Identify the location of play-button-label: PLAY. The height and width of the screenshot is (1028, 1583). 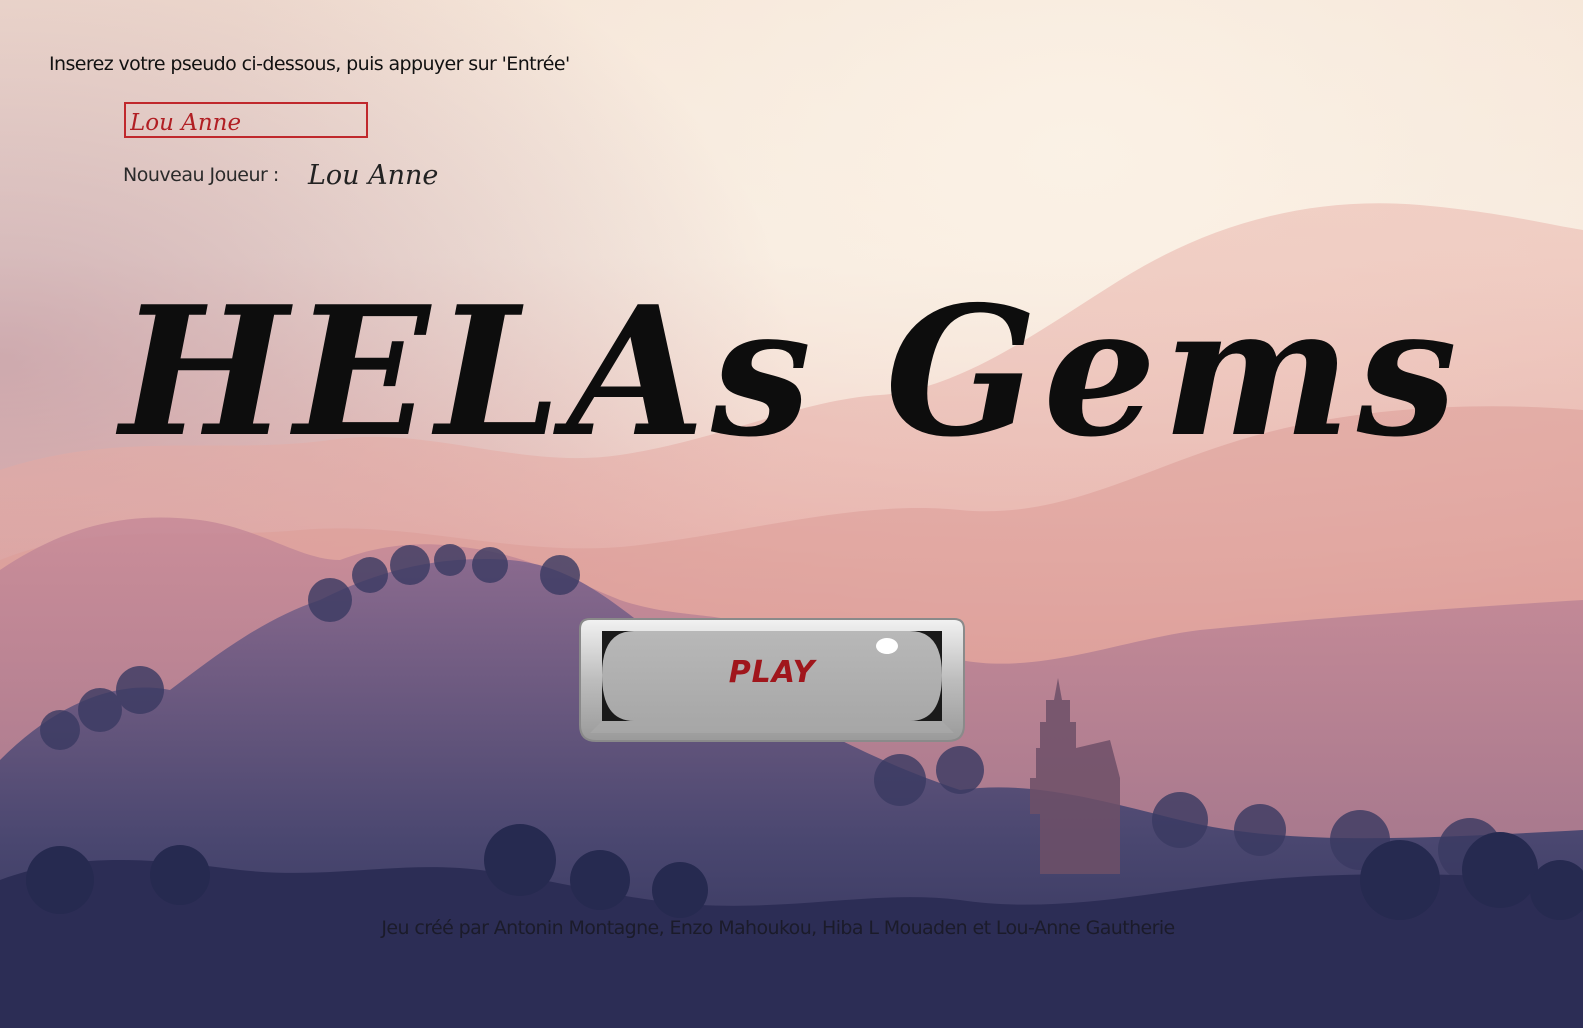
(772, 672).